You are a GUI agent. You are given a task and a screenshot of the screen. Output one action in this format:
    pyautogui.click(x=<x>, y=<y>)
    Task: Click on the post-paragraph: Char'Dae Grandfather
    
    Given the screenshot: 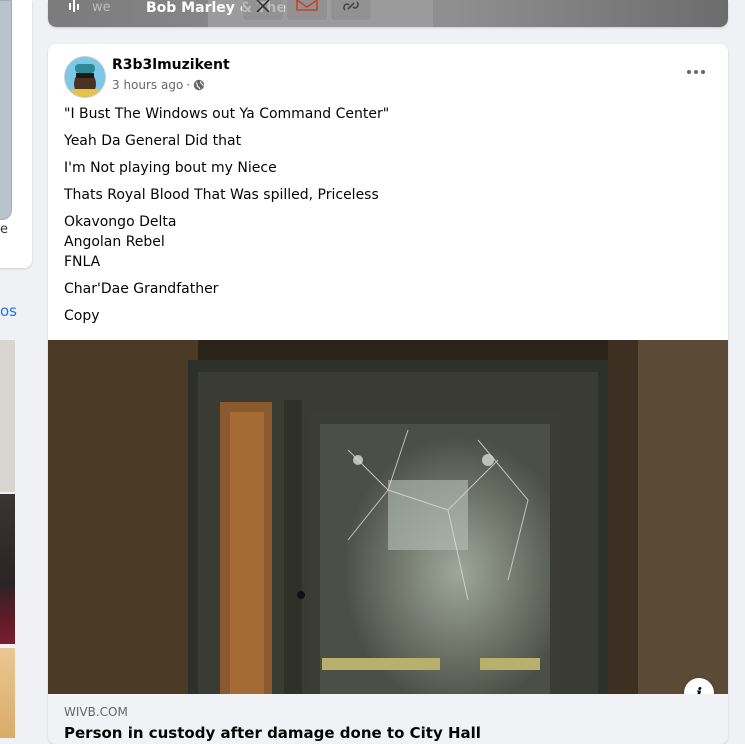 What is the action you would take?
    pyautogui.click(x=141, y=289)
    